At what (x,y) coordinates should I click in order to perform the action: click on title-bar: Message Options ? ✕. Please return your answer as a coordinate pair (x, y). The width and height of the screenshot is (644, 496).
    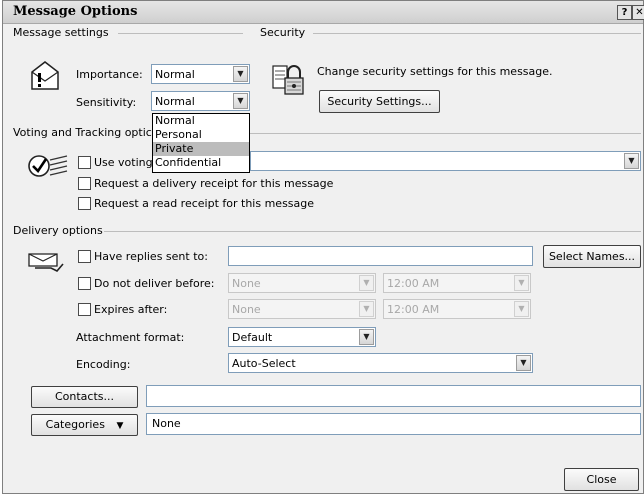
    Looking at the image, I should click on (323, 12).